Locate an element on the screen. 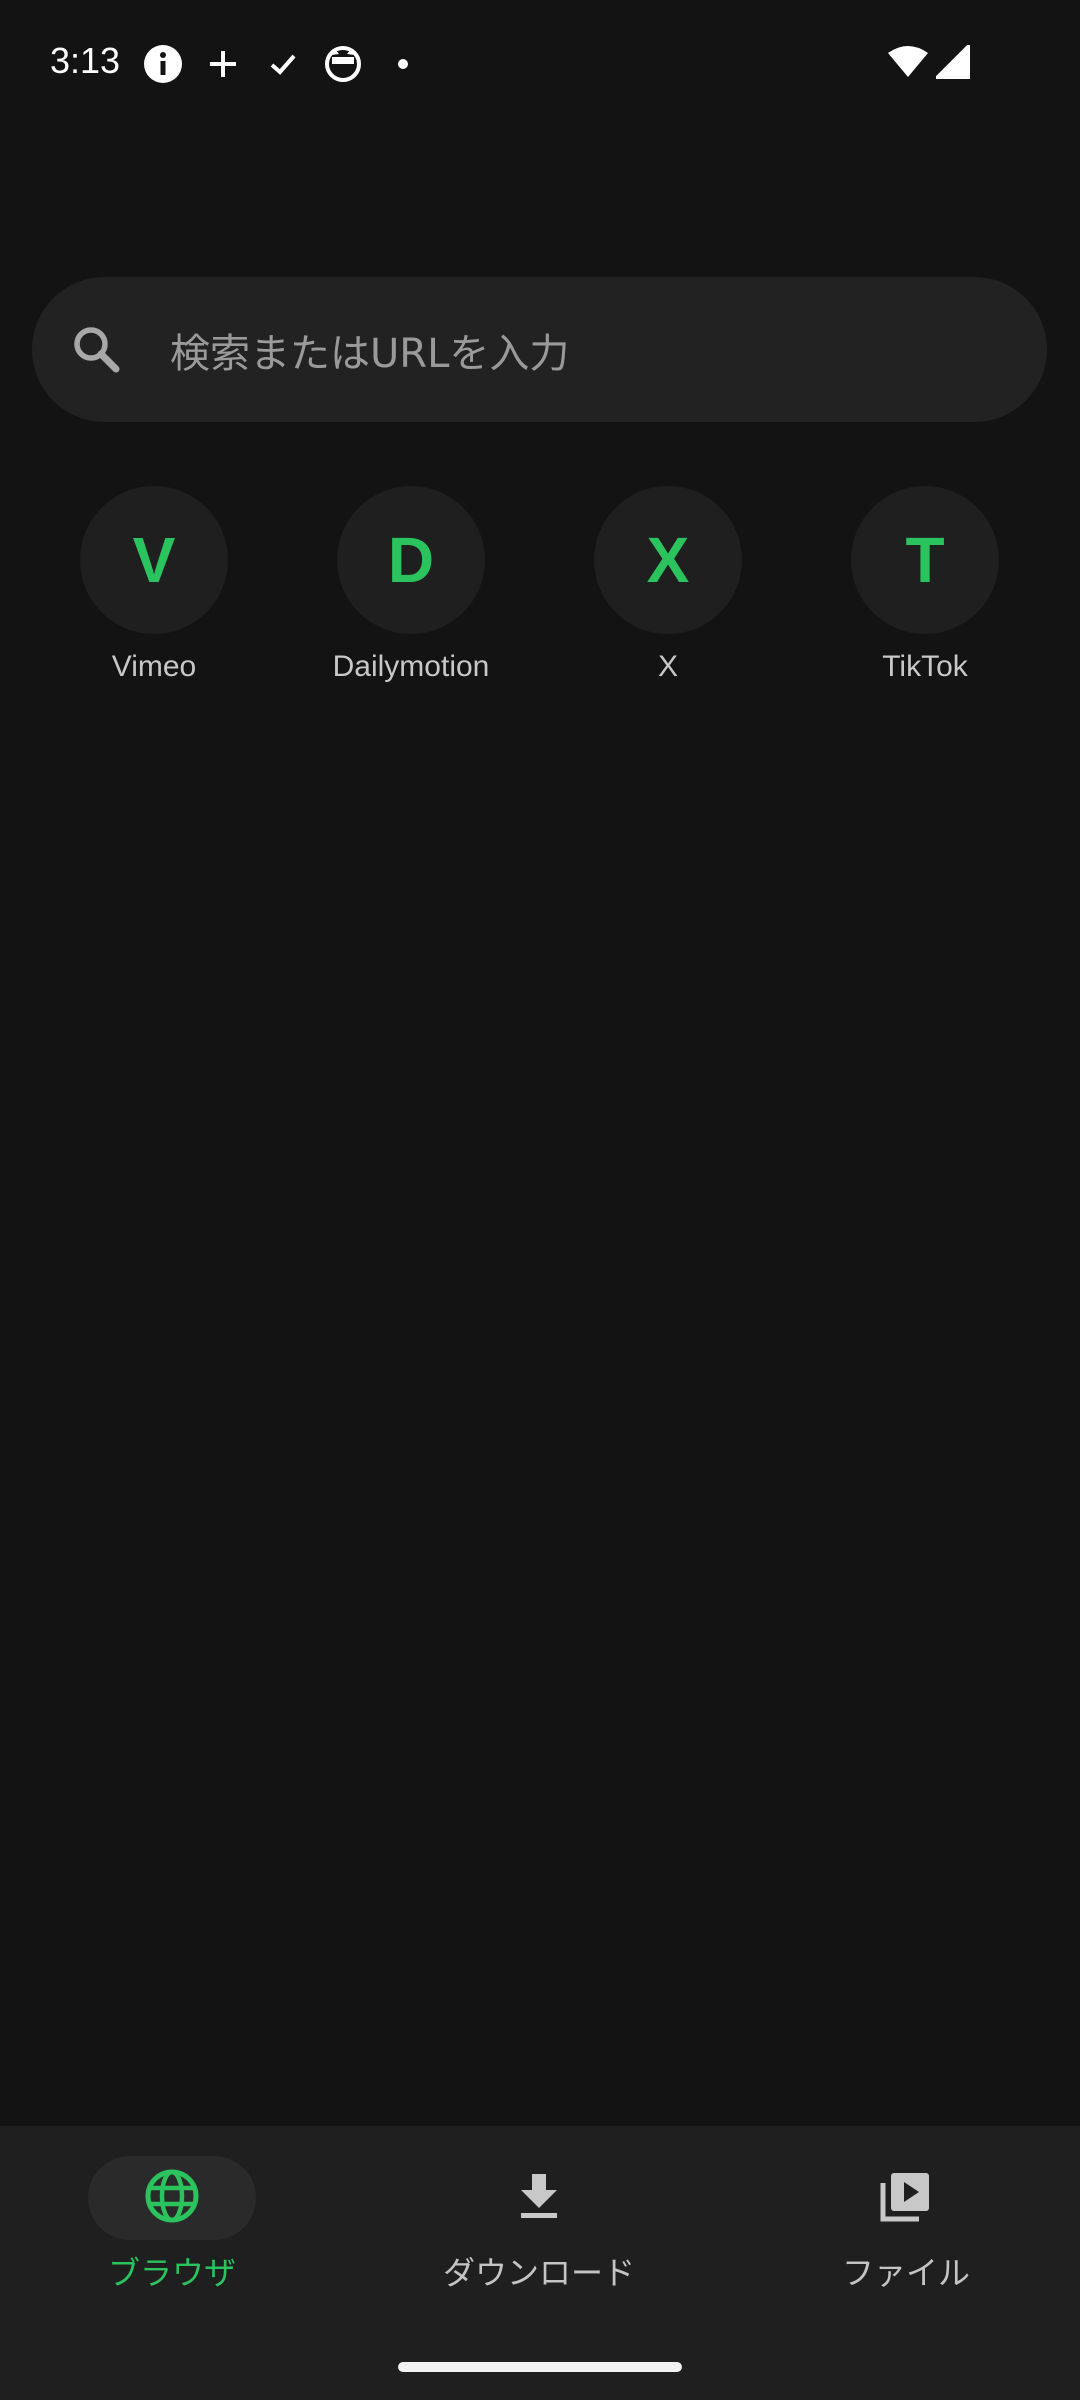 This screenshot has height=2400, width=1080. nav-item-downloads: ダウンロード is located at coordinates (539, 2236).